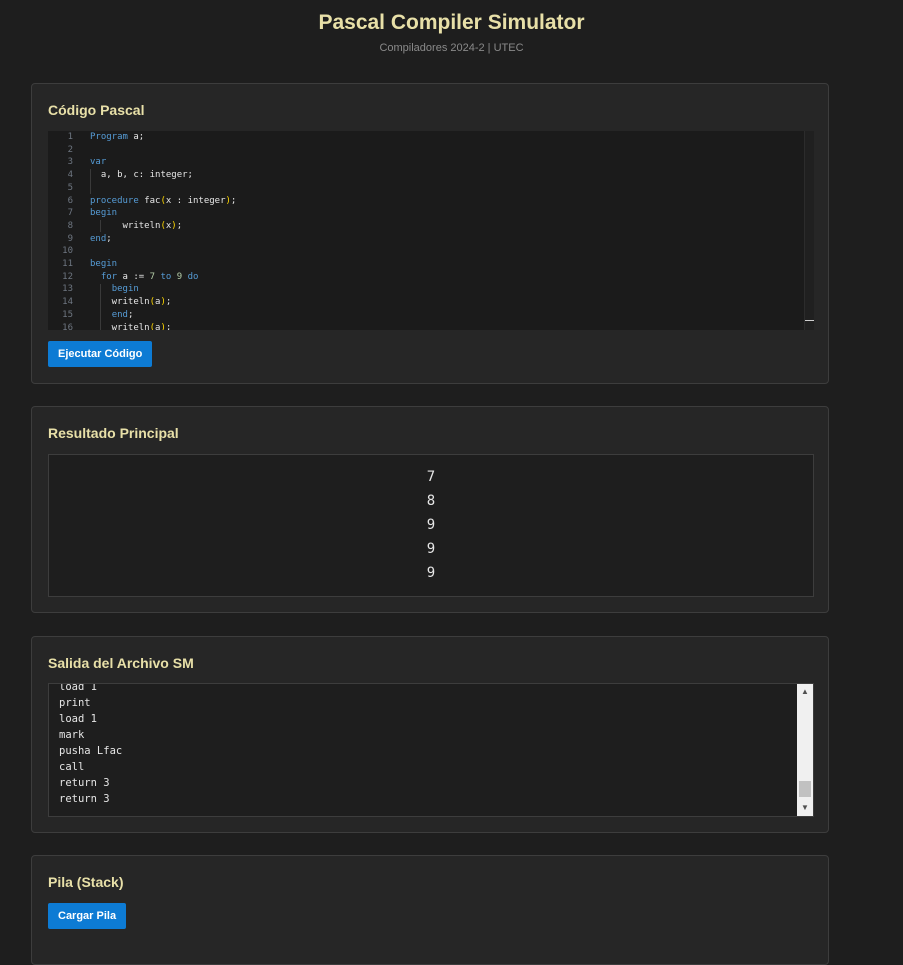 The height and width of the screenshot is (965, 903). Describe the element at coordinates (70, 213) in the screenshot. I see `line-number: 7` at that location.